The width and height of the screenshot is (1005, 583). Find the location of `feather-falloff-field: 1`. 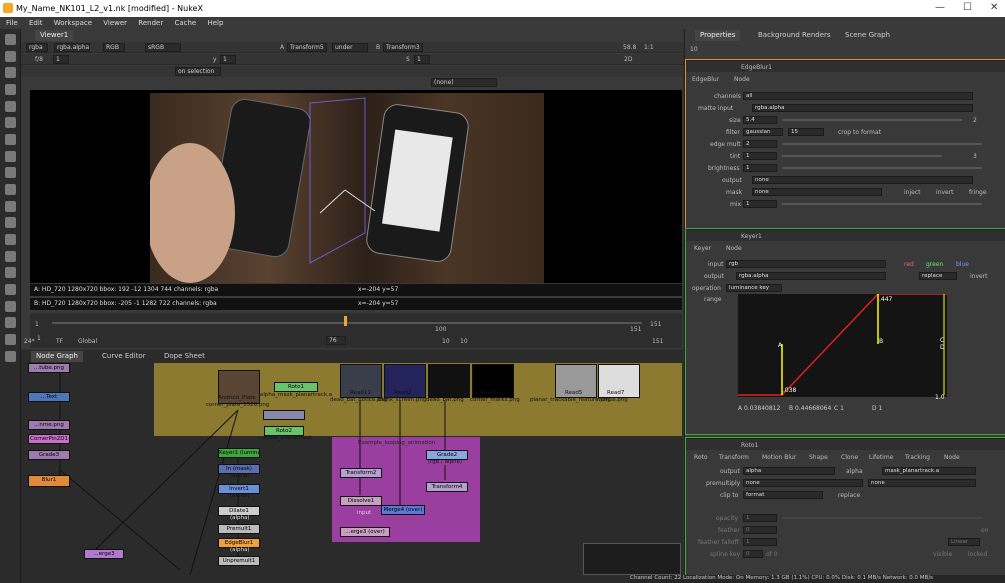

feather-falloff-field: 1 is located at coordinates (760, 542).